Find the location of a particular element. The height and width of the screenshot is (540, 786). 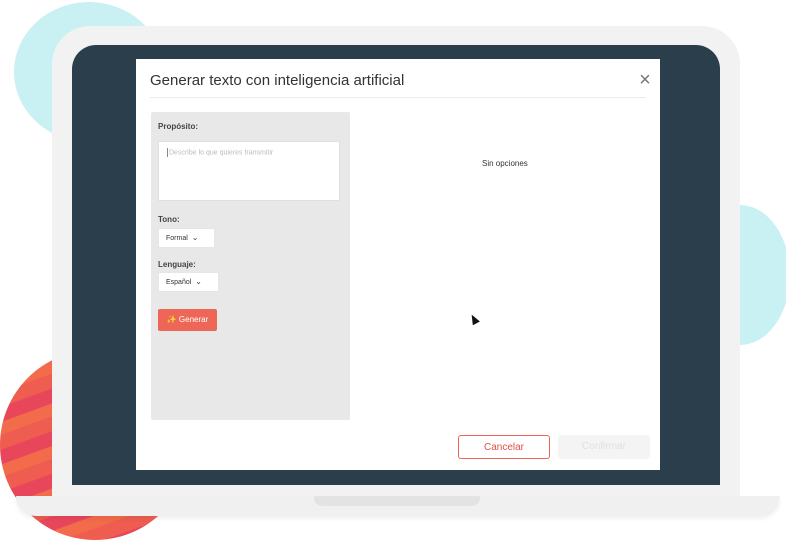

tone-label: Tono: is located at coordinates (169, 219).